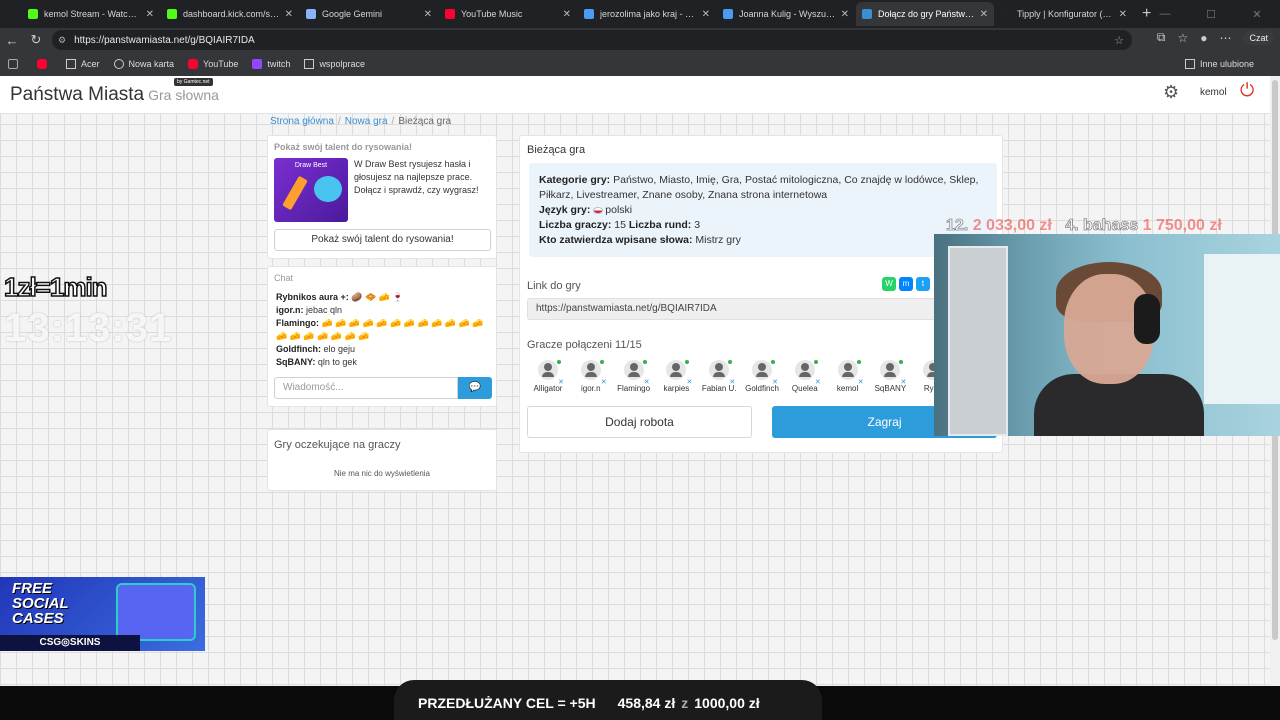 The image size is (1280, 720). What do you see at coordinates (91, 14) in the screenshot?
I see `browser-tab: kemol Stream - Watch Live o✕` at bounding box center [91, 14].